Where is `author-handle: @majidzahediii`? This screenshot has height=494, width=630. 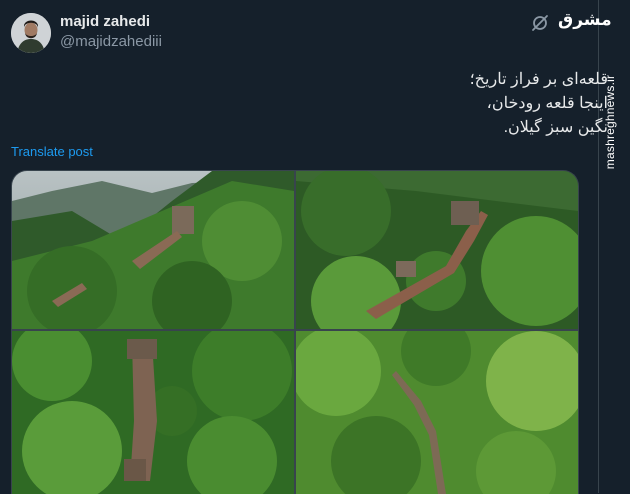
author-handle: @majidzahediii is located at coordinates (111, 41).